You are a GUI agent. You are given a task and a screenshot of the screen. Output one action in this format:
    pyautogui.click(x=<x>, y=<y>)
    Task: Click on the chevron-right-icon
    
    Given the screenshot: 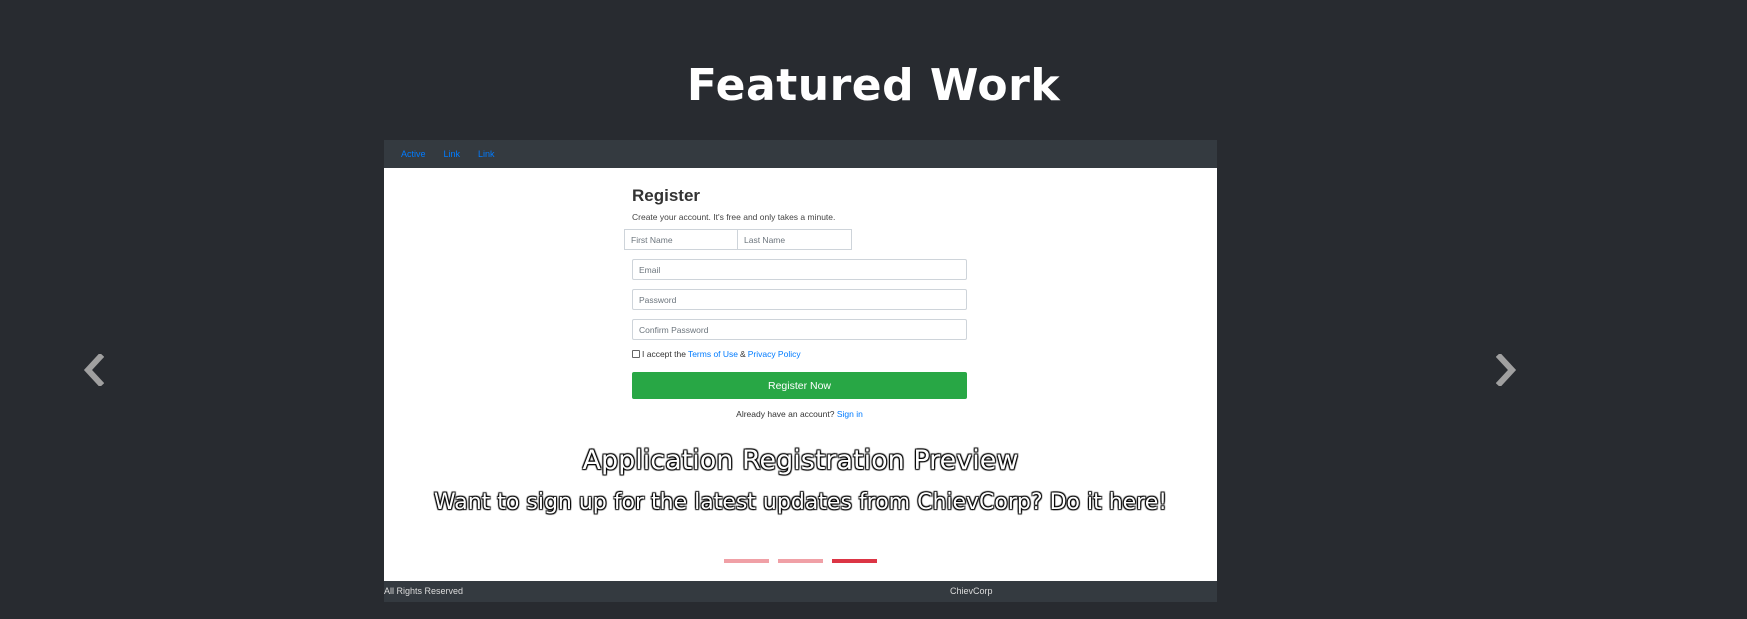 What is the action you would take?
    pyautogui.click(x=1506, y=370)
    